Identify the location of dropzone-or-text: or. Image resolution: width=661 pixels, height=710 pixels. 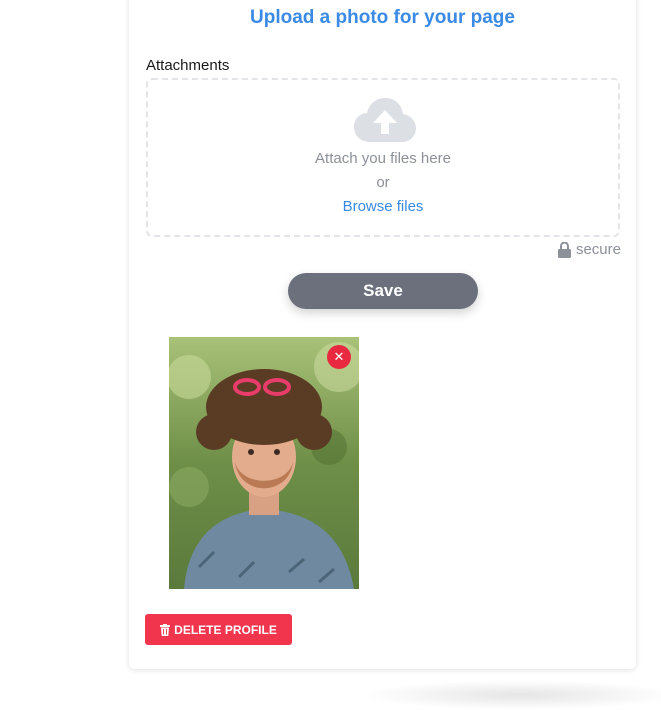
(383, 182).